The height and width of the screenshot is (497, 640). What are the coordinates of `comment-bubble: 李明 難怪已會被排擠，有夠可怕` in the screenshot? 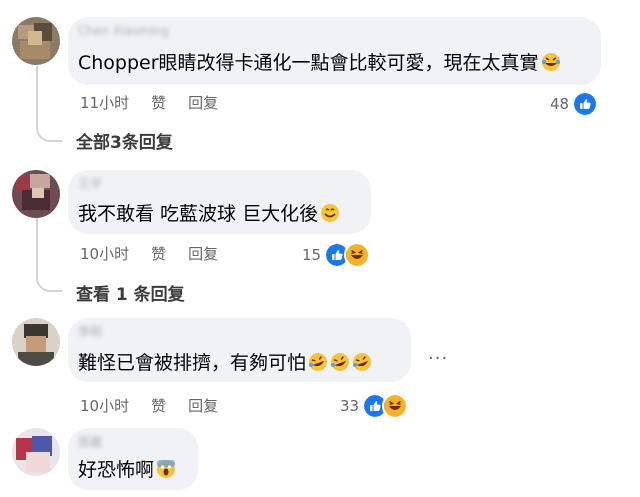 It's located at (239, 350).